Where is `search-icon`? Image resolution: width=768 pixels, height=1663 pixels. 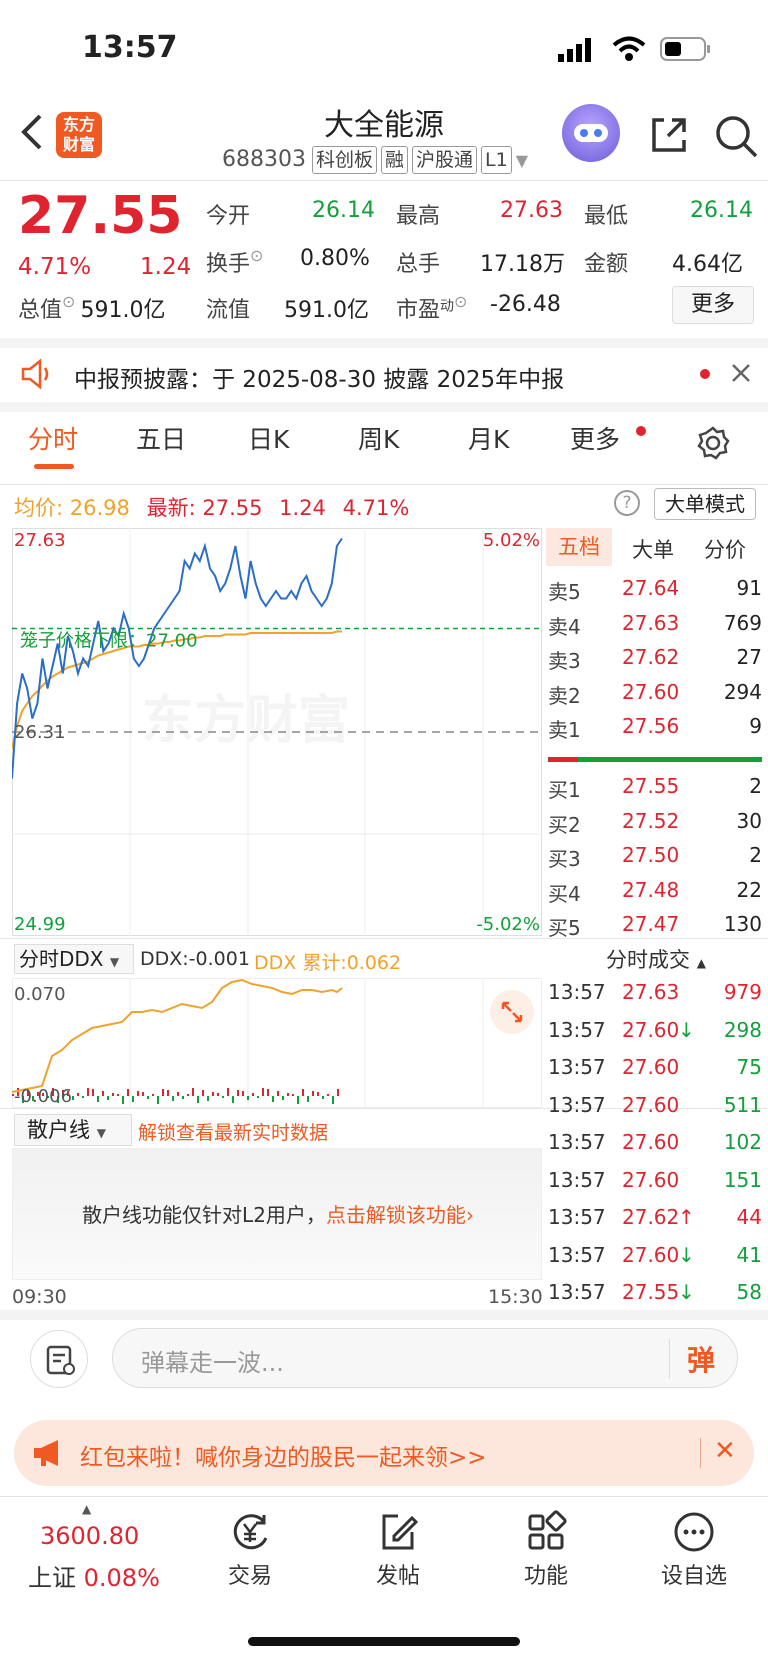 search-icon is located at coordinates (736, 138).